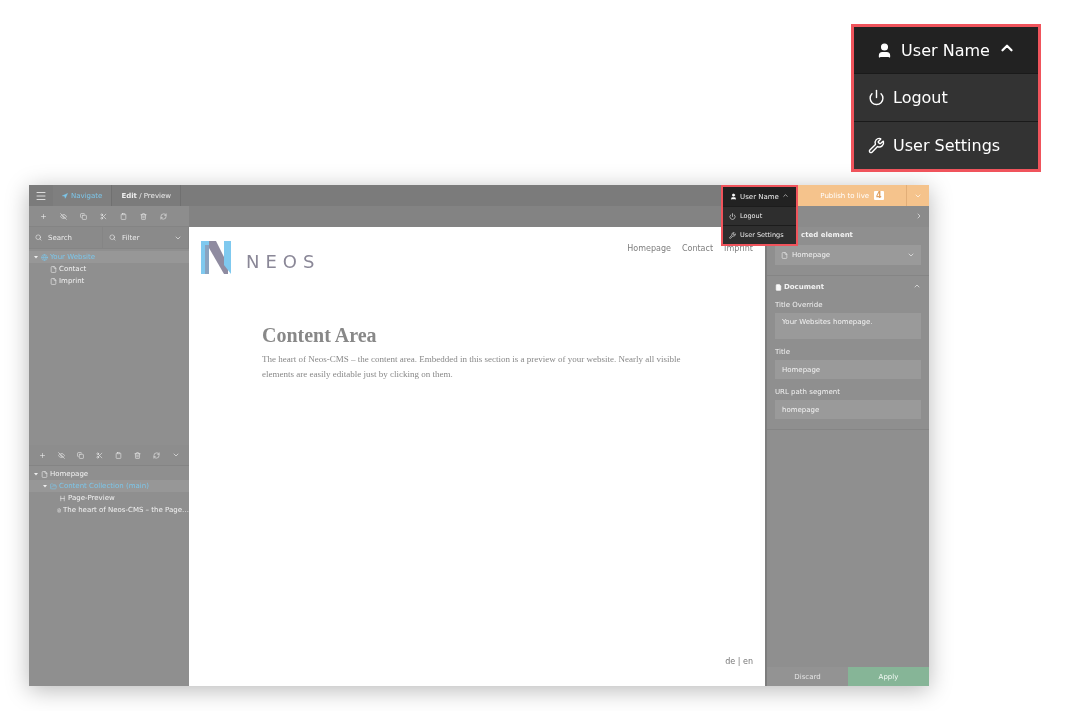  I want to click on nav-link: Homepage, so click(649, 248).